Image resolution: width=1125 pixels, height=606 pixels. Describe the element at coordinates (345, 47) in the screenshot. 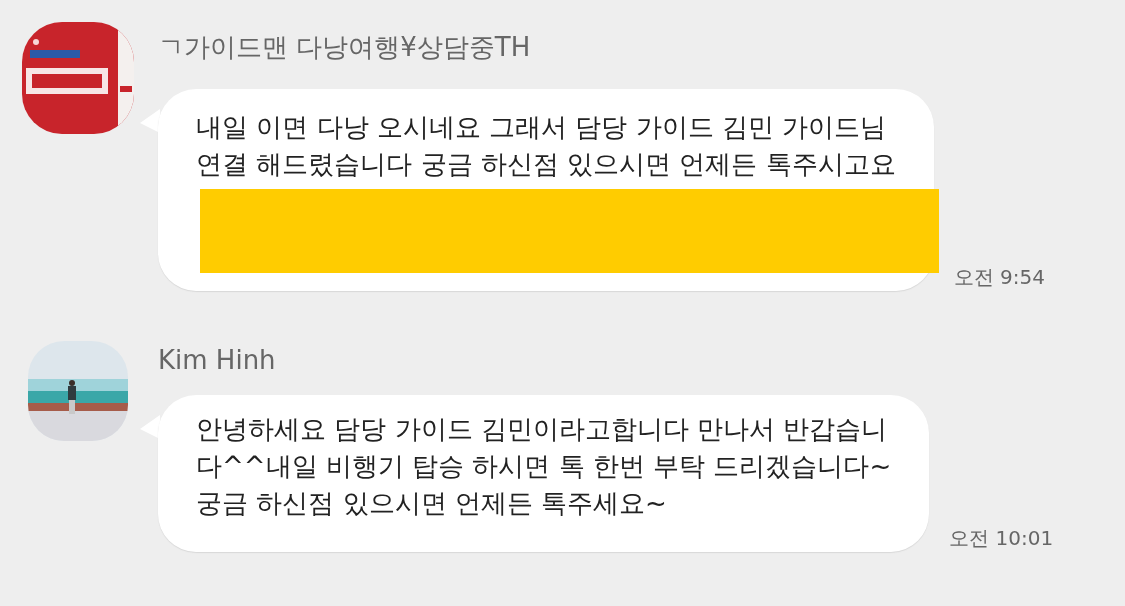

I see `sender-name: ㄱ가이드맨 다낭여행¥상담중TH` at that location.